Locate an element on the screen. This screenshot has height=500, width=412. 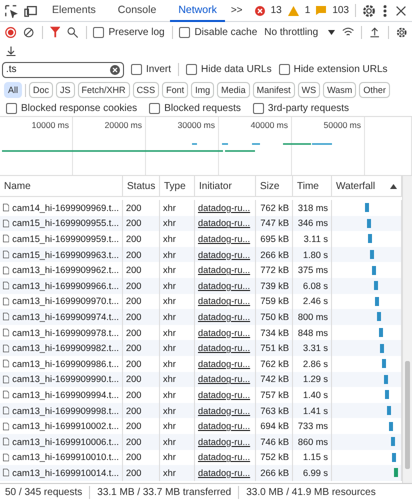
type-filter-chip: Fetch/XHR is located at coordinates (104, 90).